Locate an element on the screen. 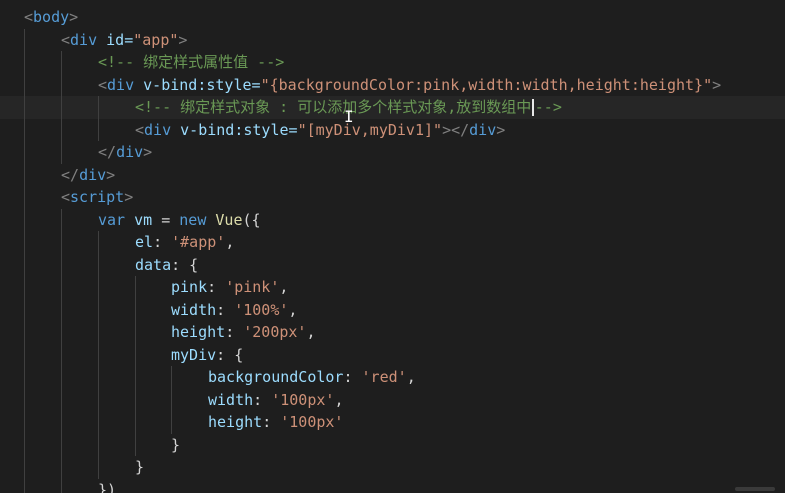 Image resolution: width=785 pixels, height=493 pixels. code-text: </div> is located at coordinates (88, 174).